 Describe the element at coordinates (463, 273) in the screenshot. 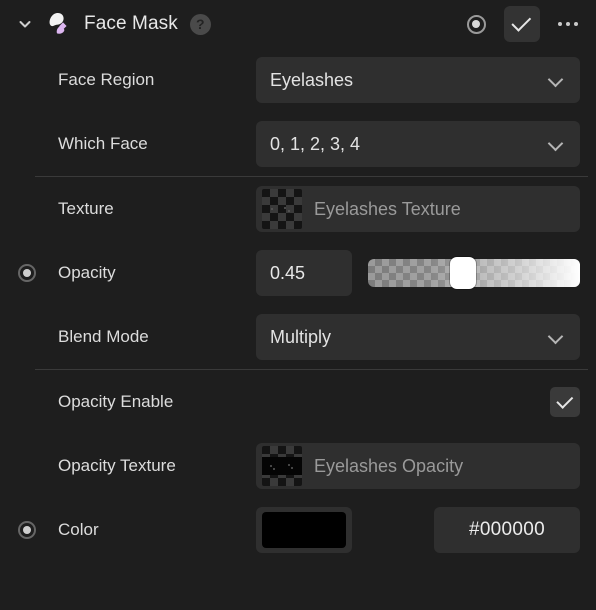

I see `opacity-slider-thumb` at that location.